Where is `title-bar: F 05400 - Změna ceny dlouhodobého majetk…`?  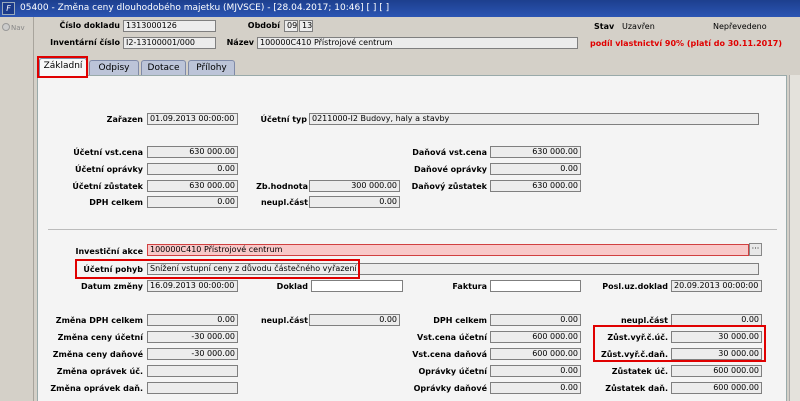 title-bar: F 05400 - Změna ceny dlouhodobého majetk… is located at coordinates (400, 8).